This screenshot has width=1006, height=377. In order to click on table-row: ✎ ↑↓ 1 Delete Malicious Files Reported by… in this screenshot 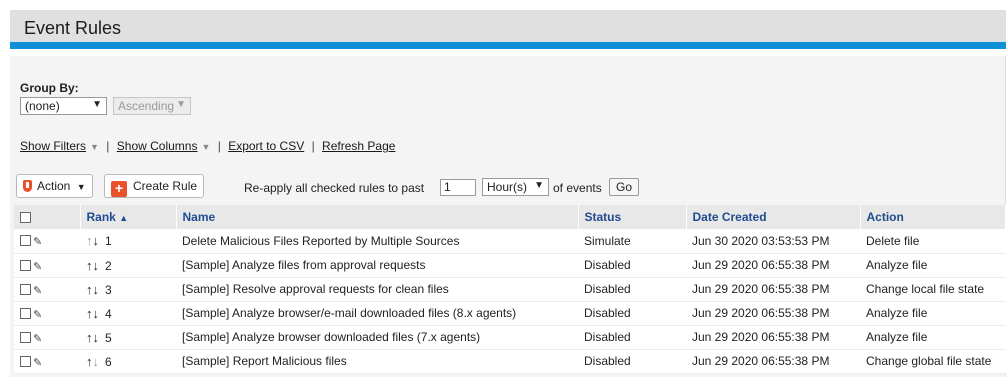, I will do `click(510, 241)`.